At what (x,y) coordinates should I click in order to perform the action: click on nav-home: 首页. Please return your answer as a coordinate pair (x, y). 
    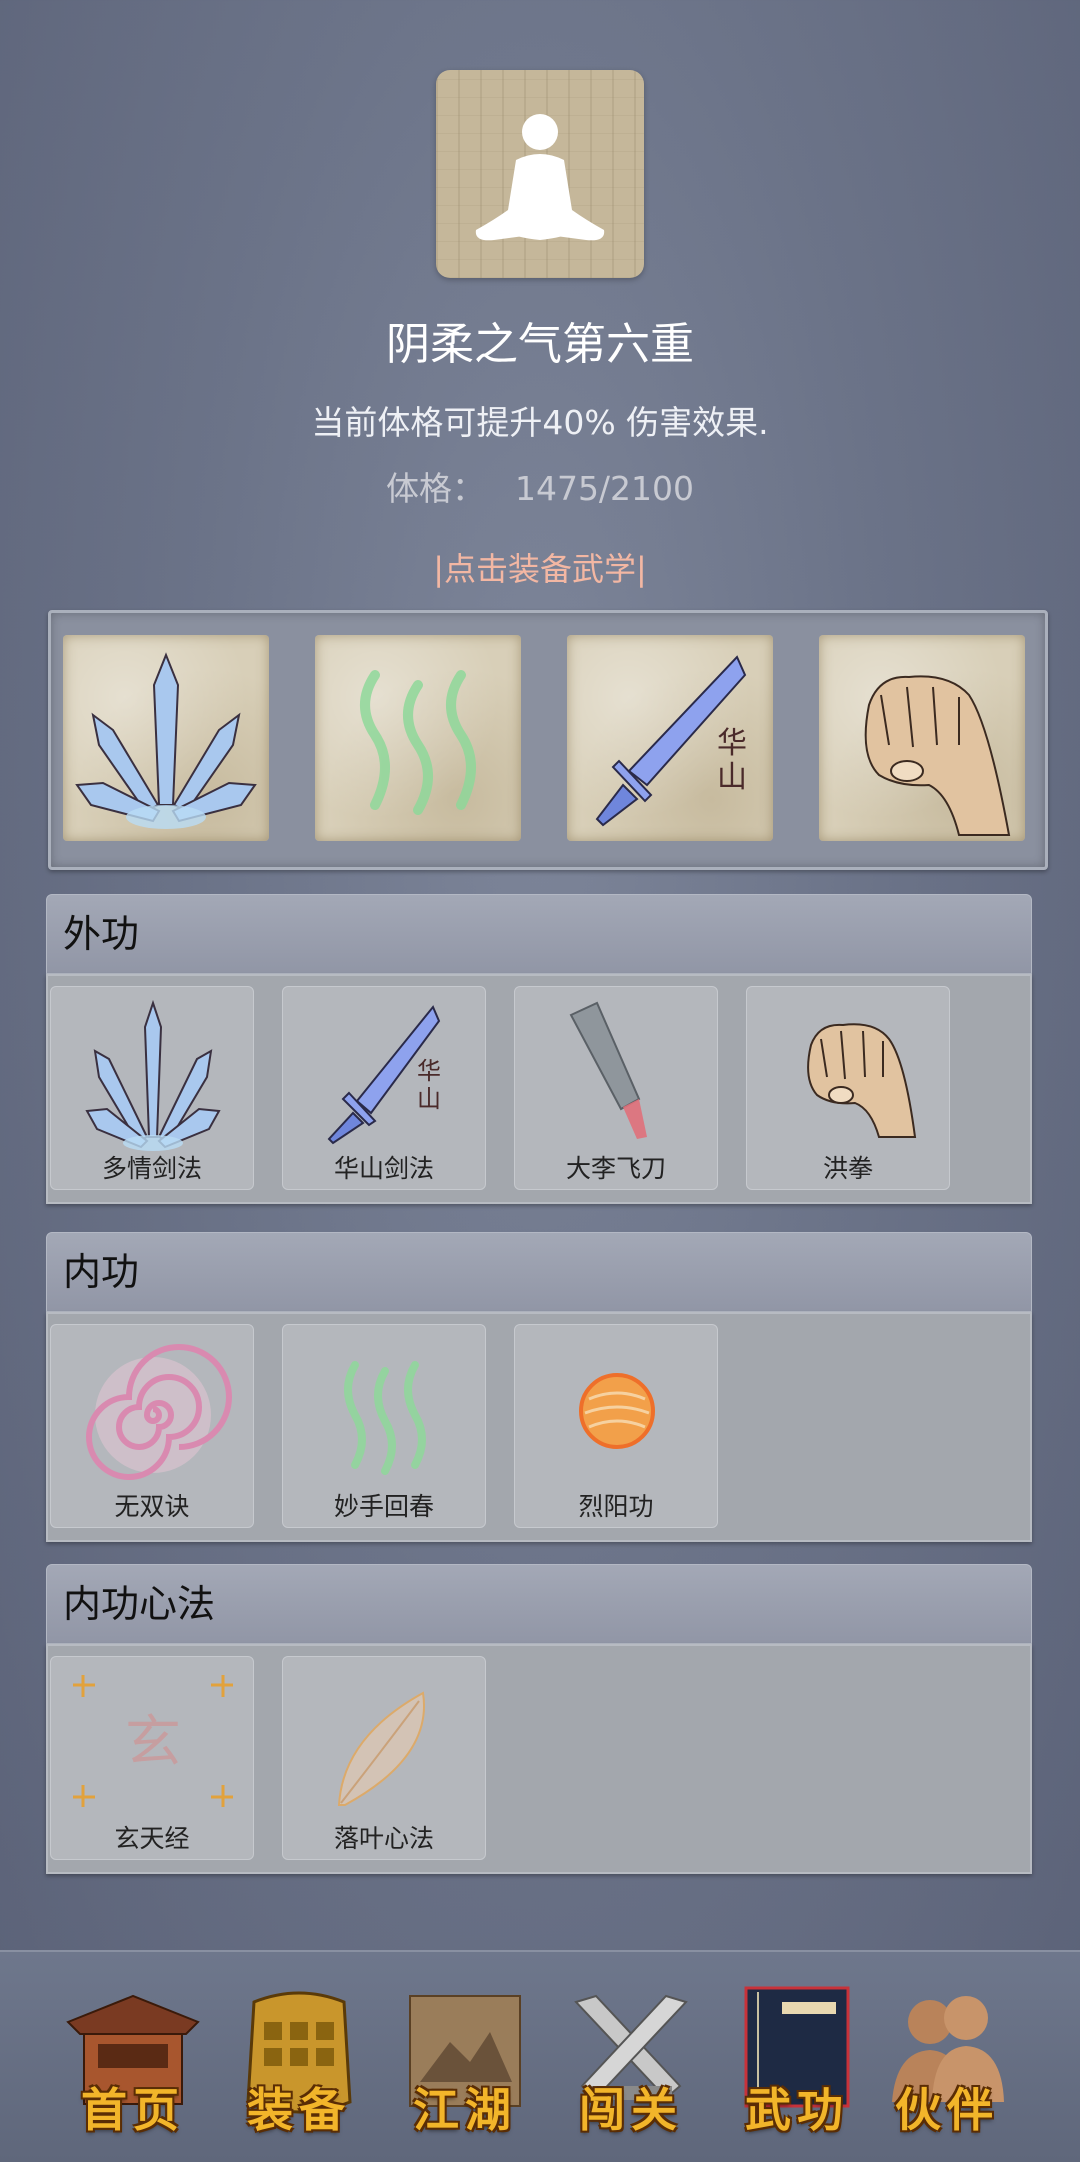
    Looking at the image, I should click on (133, 2062).